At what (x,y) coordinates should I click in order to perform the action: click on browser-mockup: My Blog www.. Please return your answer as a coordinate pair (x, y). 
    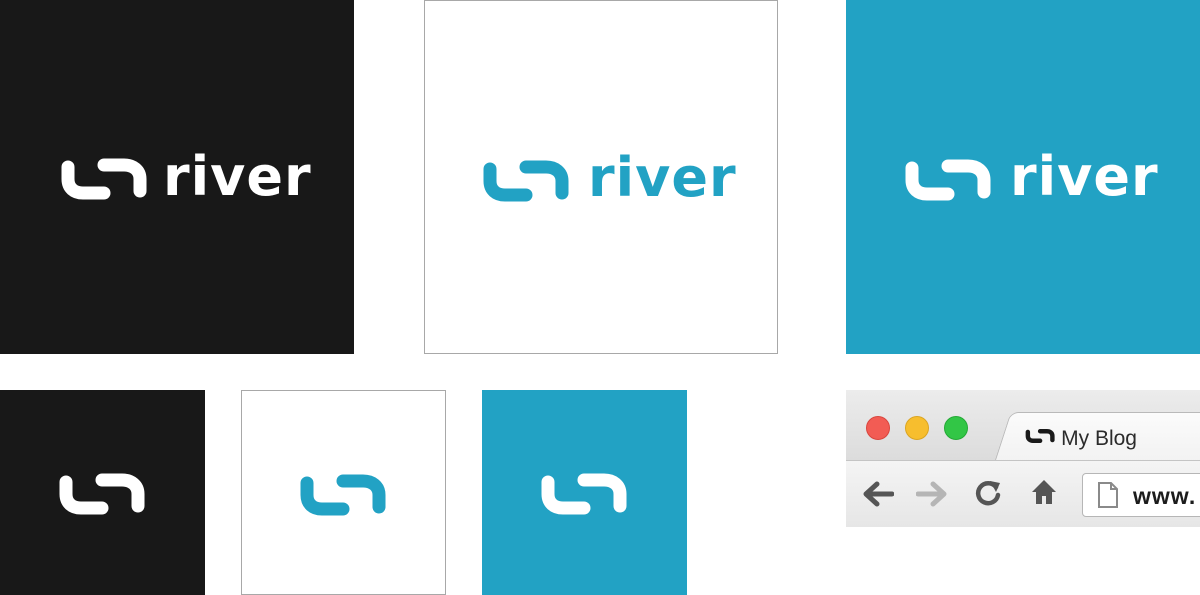
    Looking at the image, I should click on (1023, 458).